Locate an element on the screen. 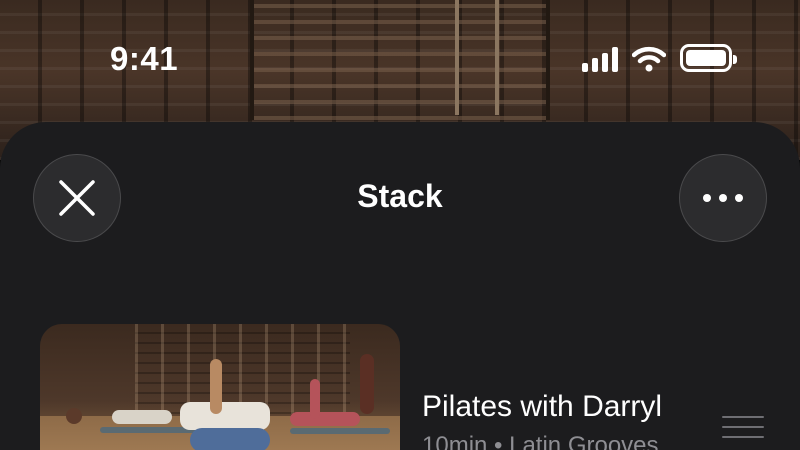  workout-subtitle: 10min • Latin Grooves is located at coordinates (540, 441).